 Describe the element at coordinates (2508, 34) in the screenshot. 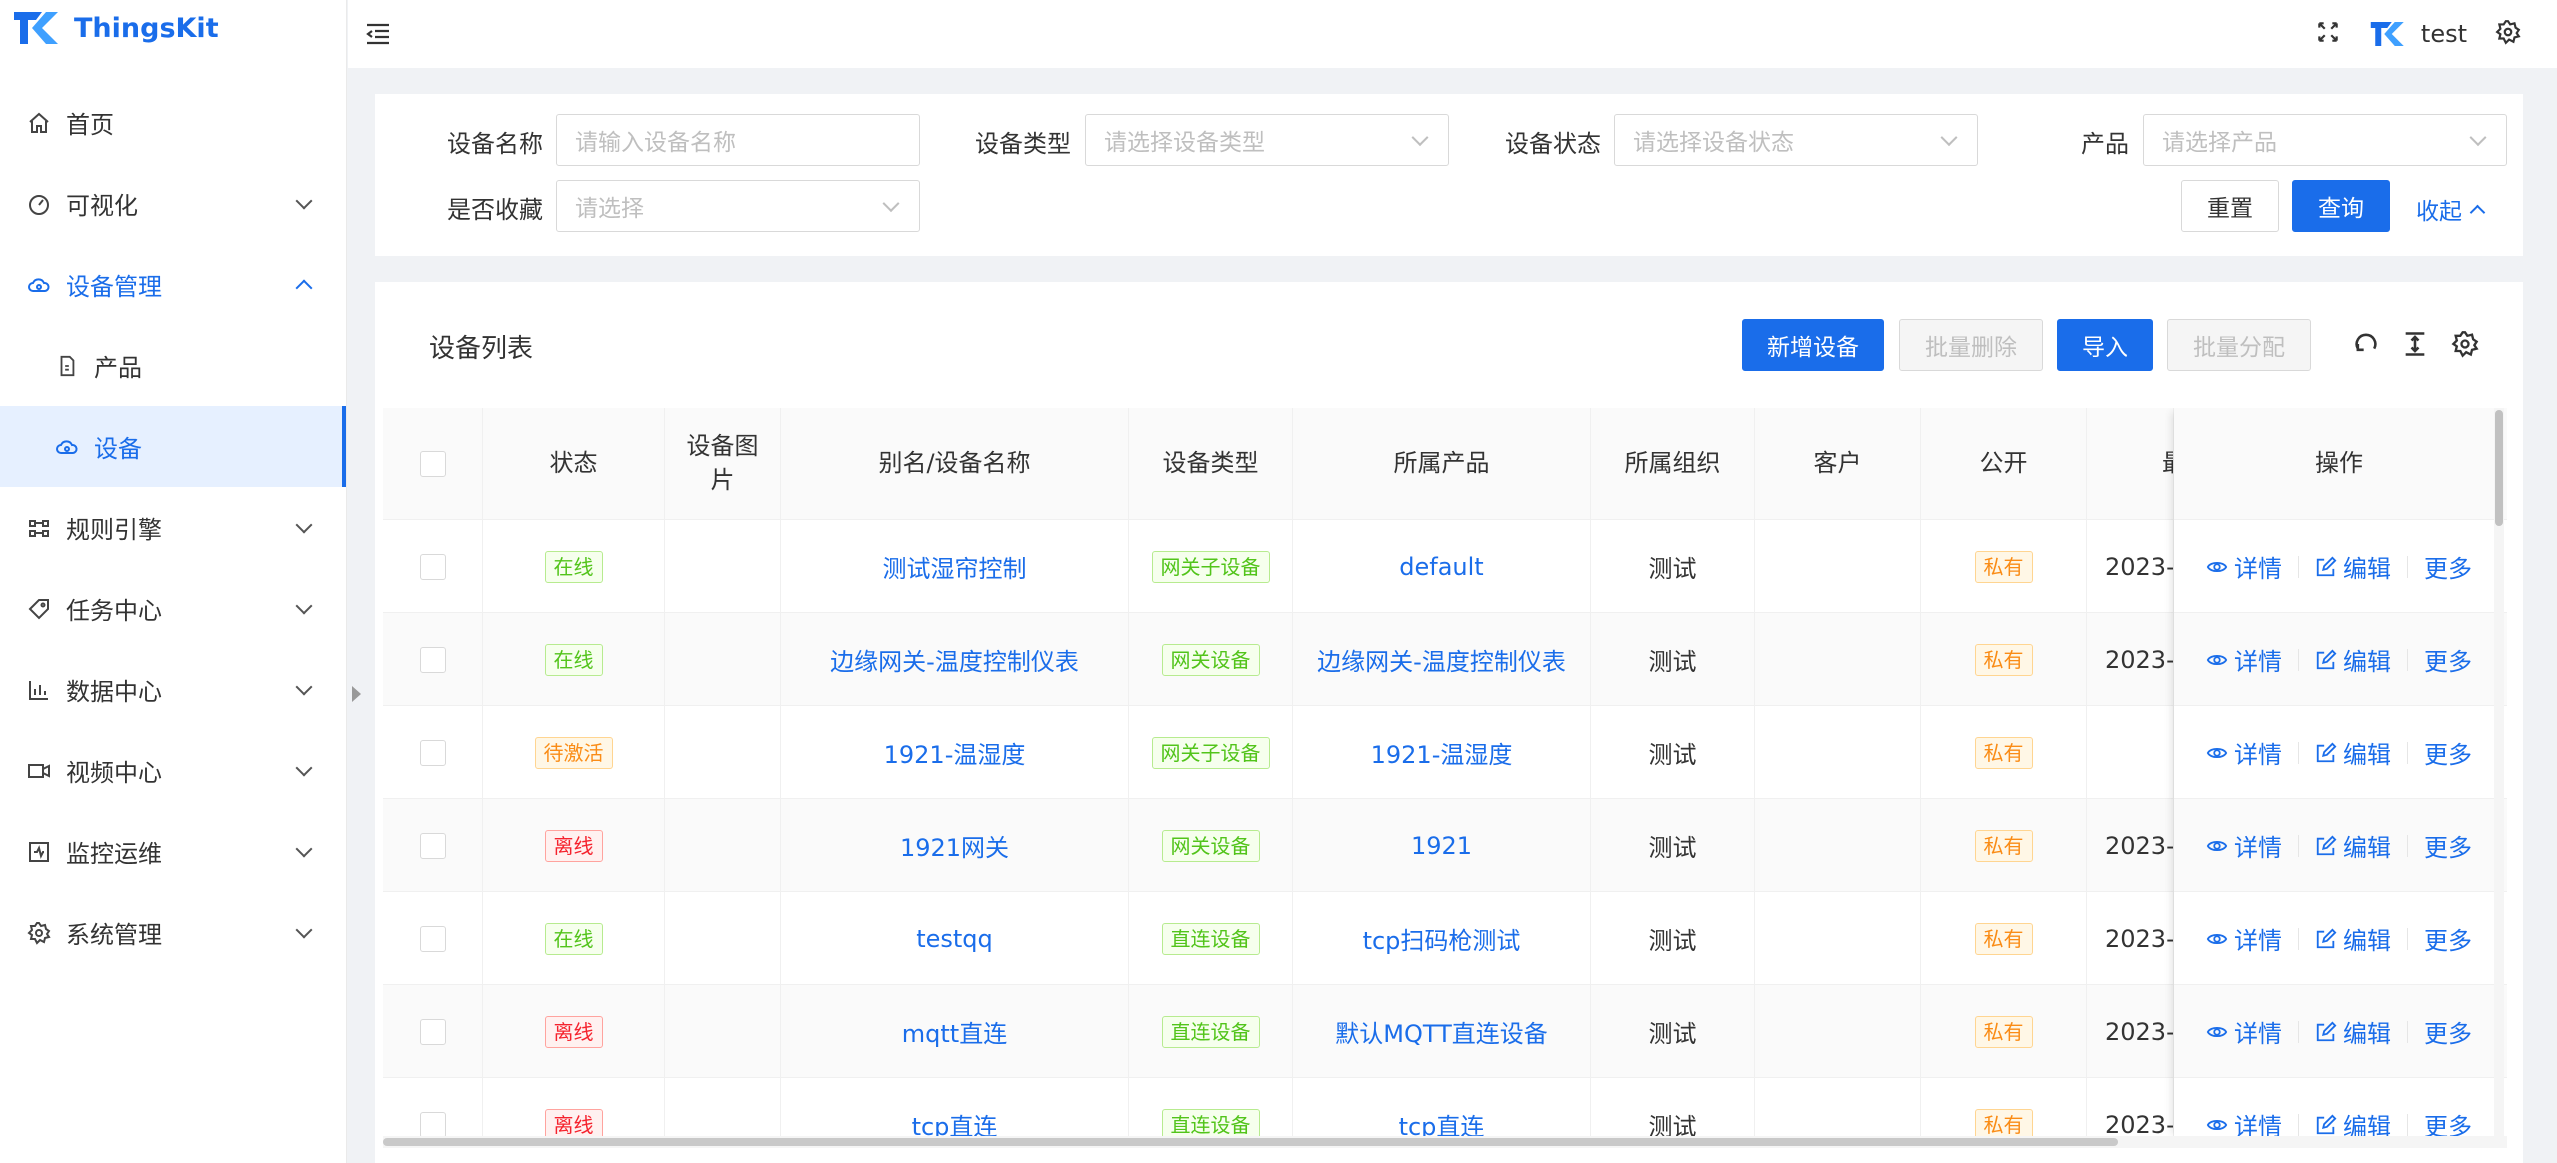

I see `settings-gear-icon` at that location.